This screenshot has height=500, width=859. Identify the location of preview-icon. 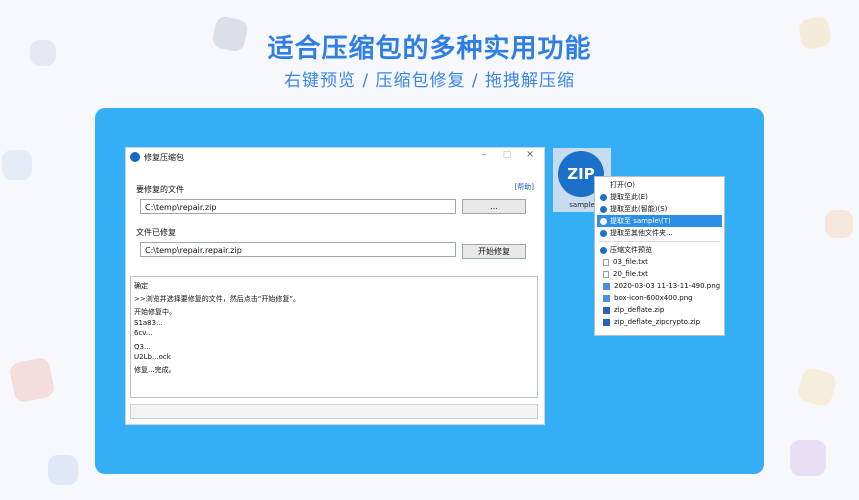
(603, 250).